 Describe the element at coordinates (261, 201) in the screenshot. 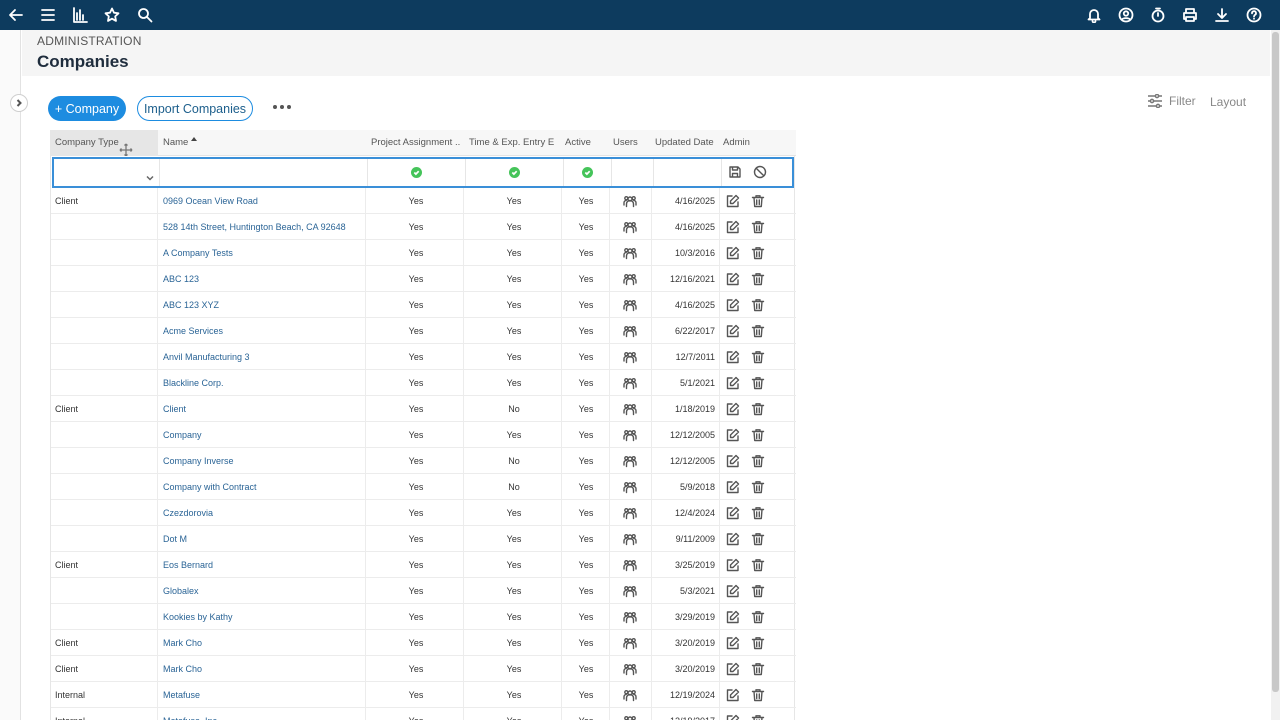

I see `company-name-link: 0969 Ocean View Road` at that location.